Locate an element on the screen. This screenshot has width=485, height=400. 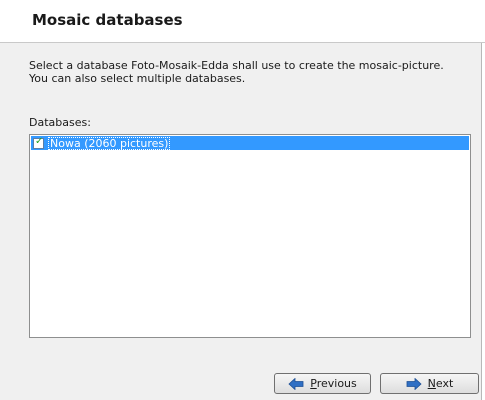
item-checkbox: ✓ is located at coordinates (38, 142).